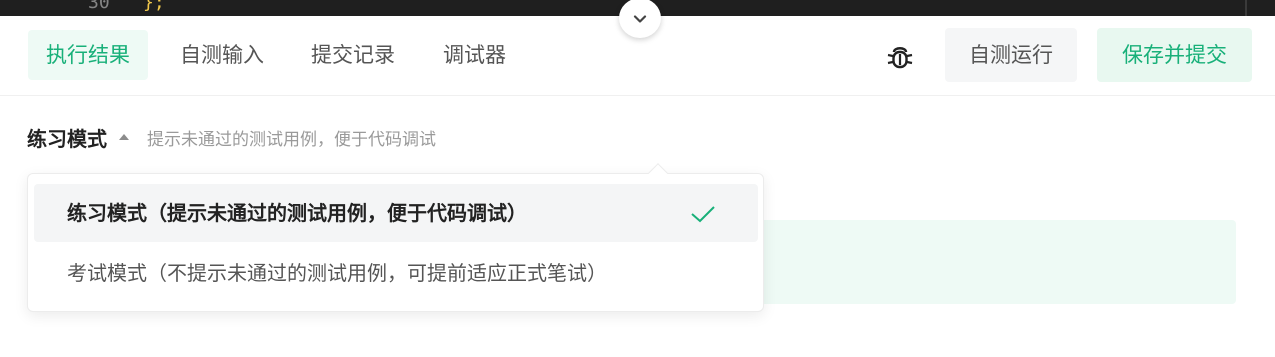  What do you see at coordinates (1246, 8) in the screenshot?
I see `editor-scrollbar` at bounding box center [1246, 8].